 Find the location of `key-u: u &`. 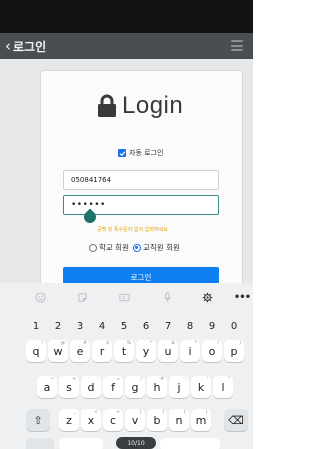

key-u: u & is located at coordinates (168, 351).